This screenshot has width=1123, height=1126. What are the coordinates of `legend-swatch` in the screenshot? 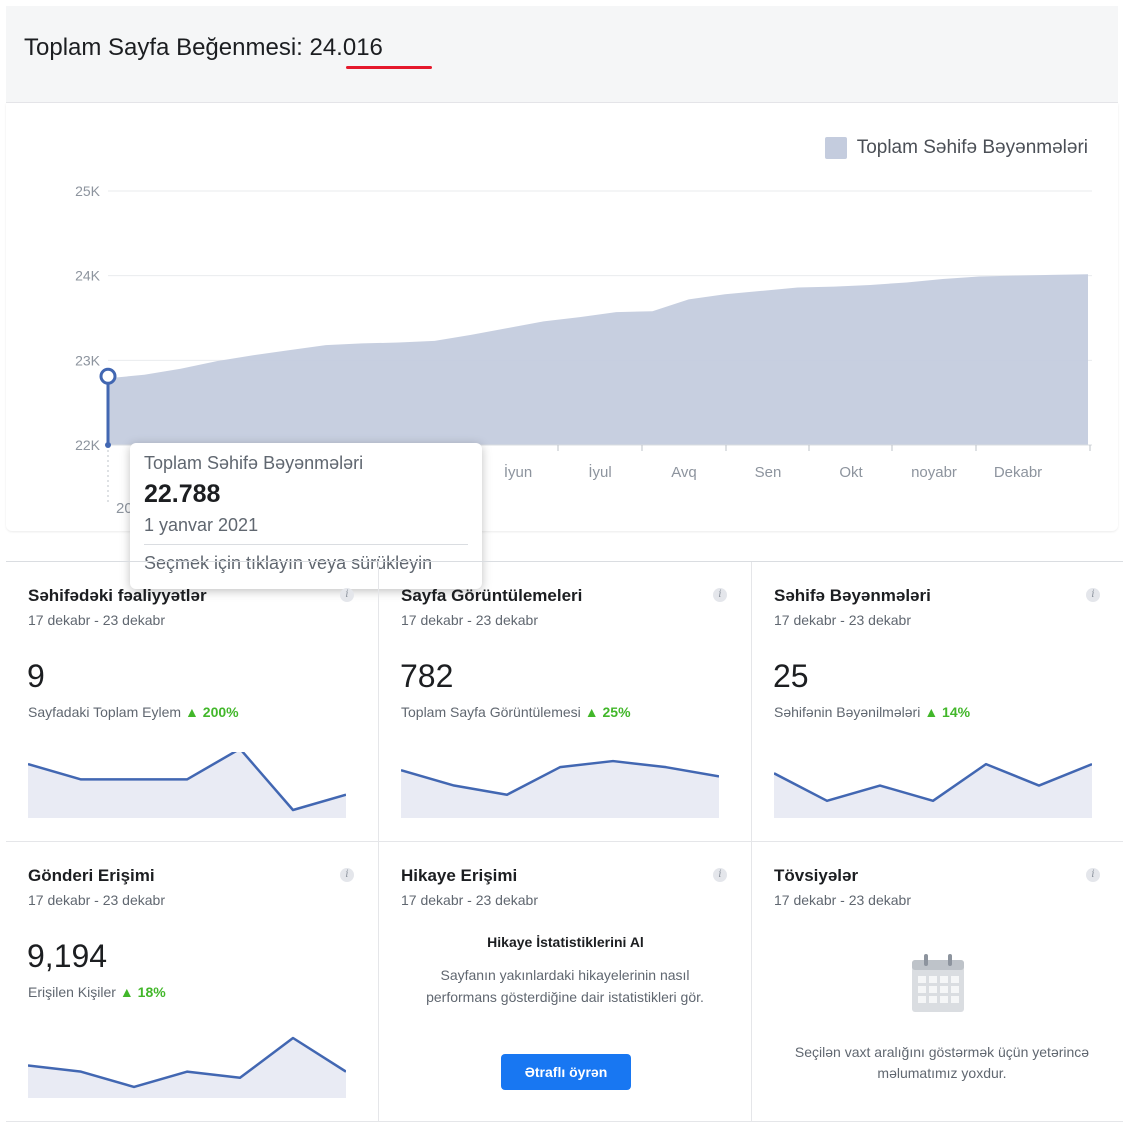 It's located at (835, 148).